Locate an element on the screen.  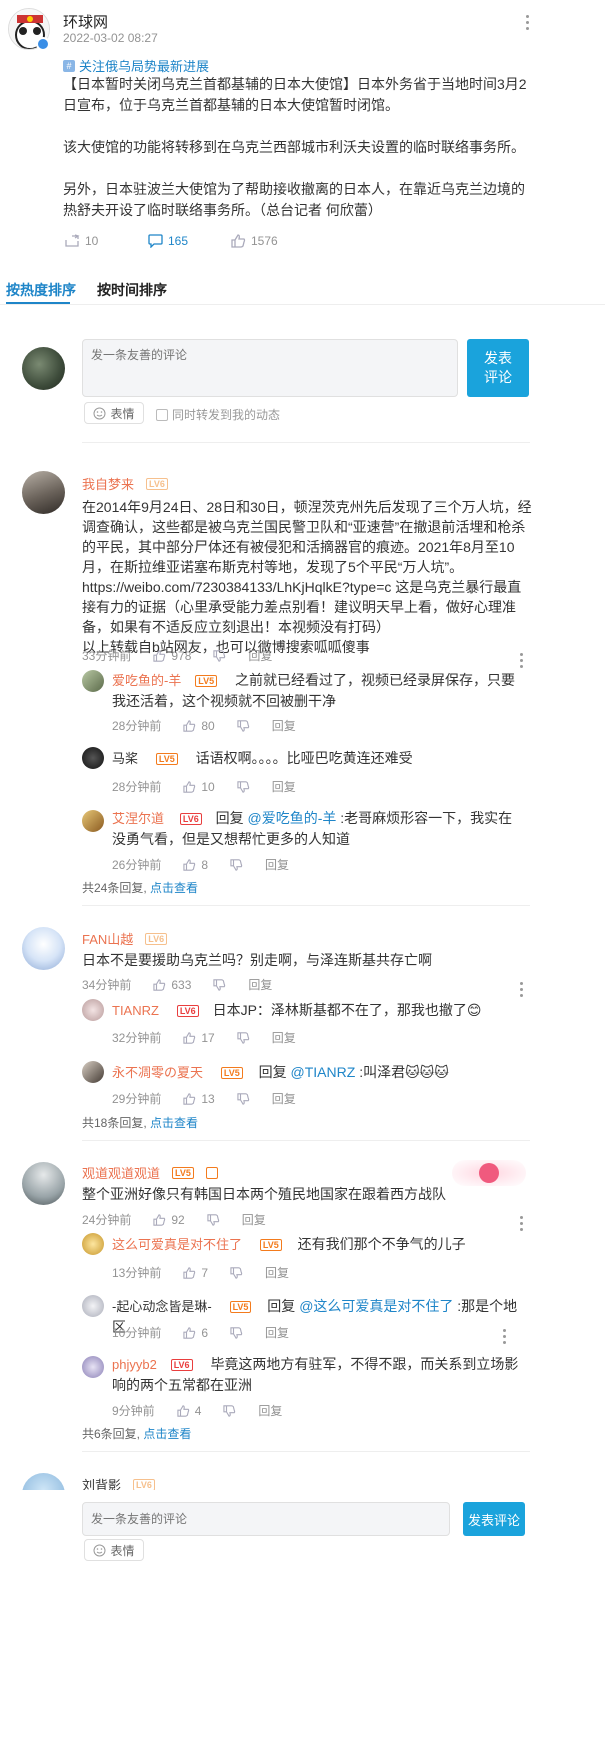
reply-meta: 10分钟前 6 回复 is located at coordinates (200, 1332).